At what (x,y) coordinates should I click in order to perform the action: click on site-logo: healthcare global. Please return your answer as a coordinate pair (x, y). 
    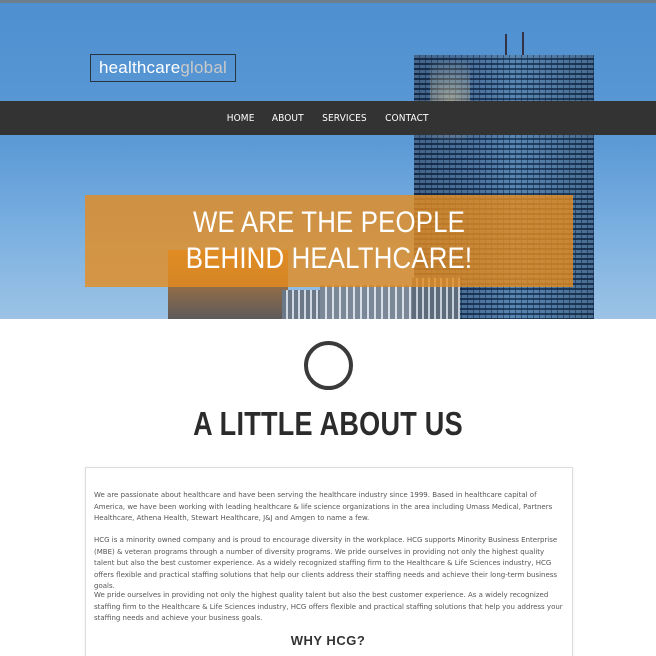
    Looking at the image, I should click on (163, 68).